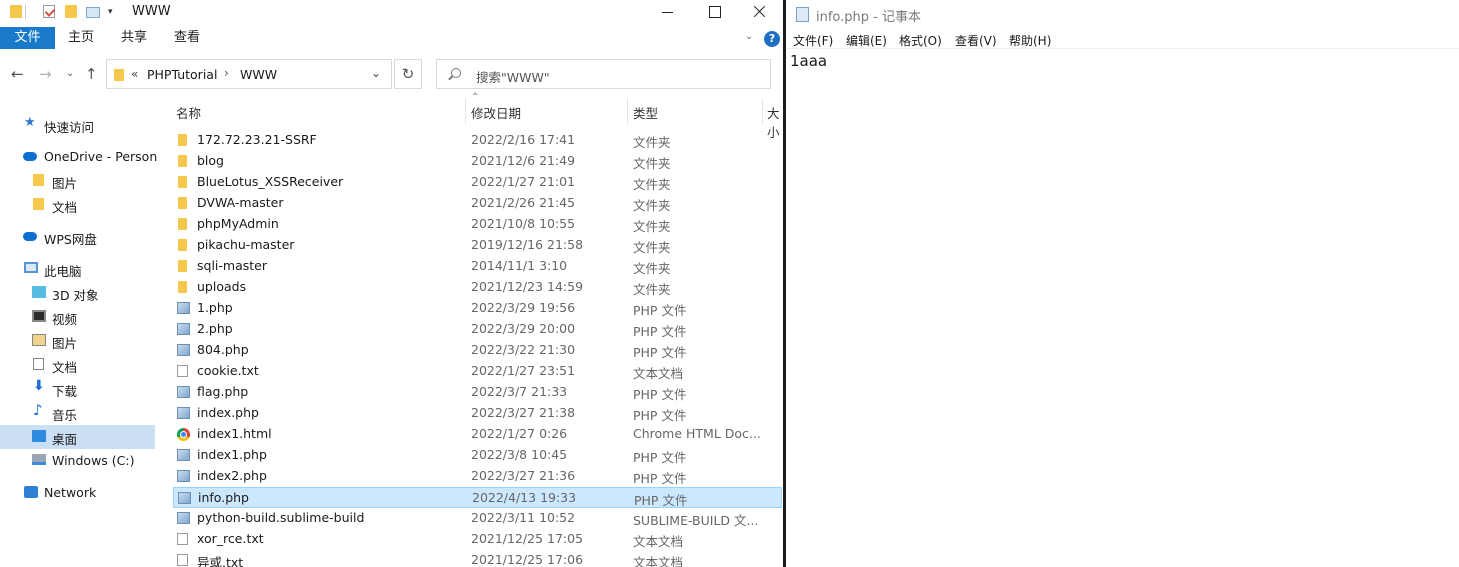 The image size is (1459, 567). What do you see at coordinates (78, 413) in the screenshot?
I see `sidebar-item: ♪ 音乐` at bounding box center [78, 413].